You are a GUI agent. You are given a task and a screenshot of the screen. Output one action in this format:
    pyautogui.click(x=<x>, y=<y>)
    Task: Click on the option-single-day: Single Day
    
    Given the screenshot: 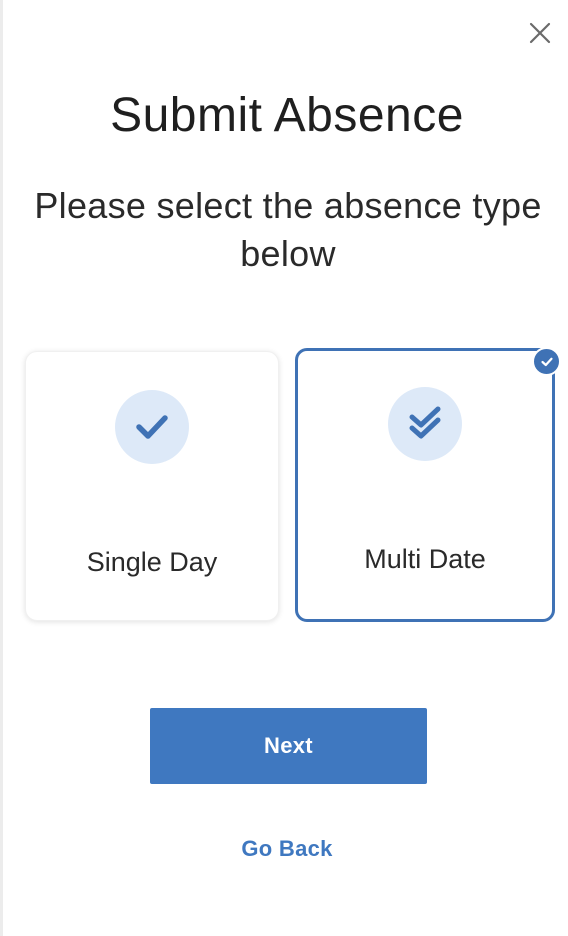 What is the action you would take?
    pyautogui.click(x=152, y=486)
    